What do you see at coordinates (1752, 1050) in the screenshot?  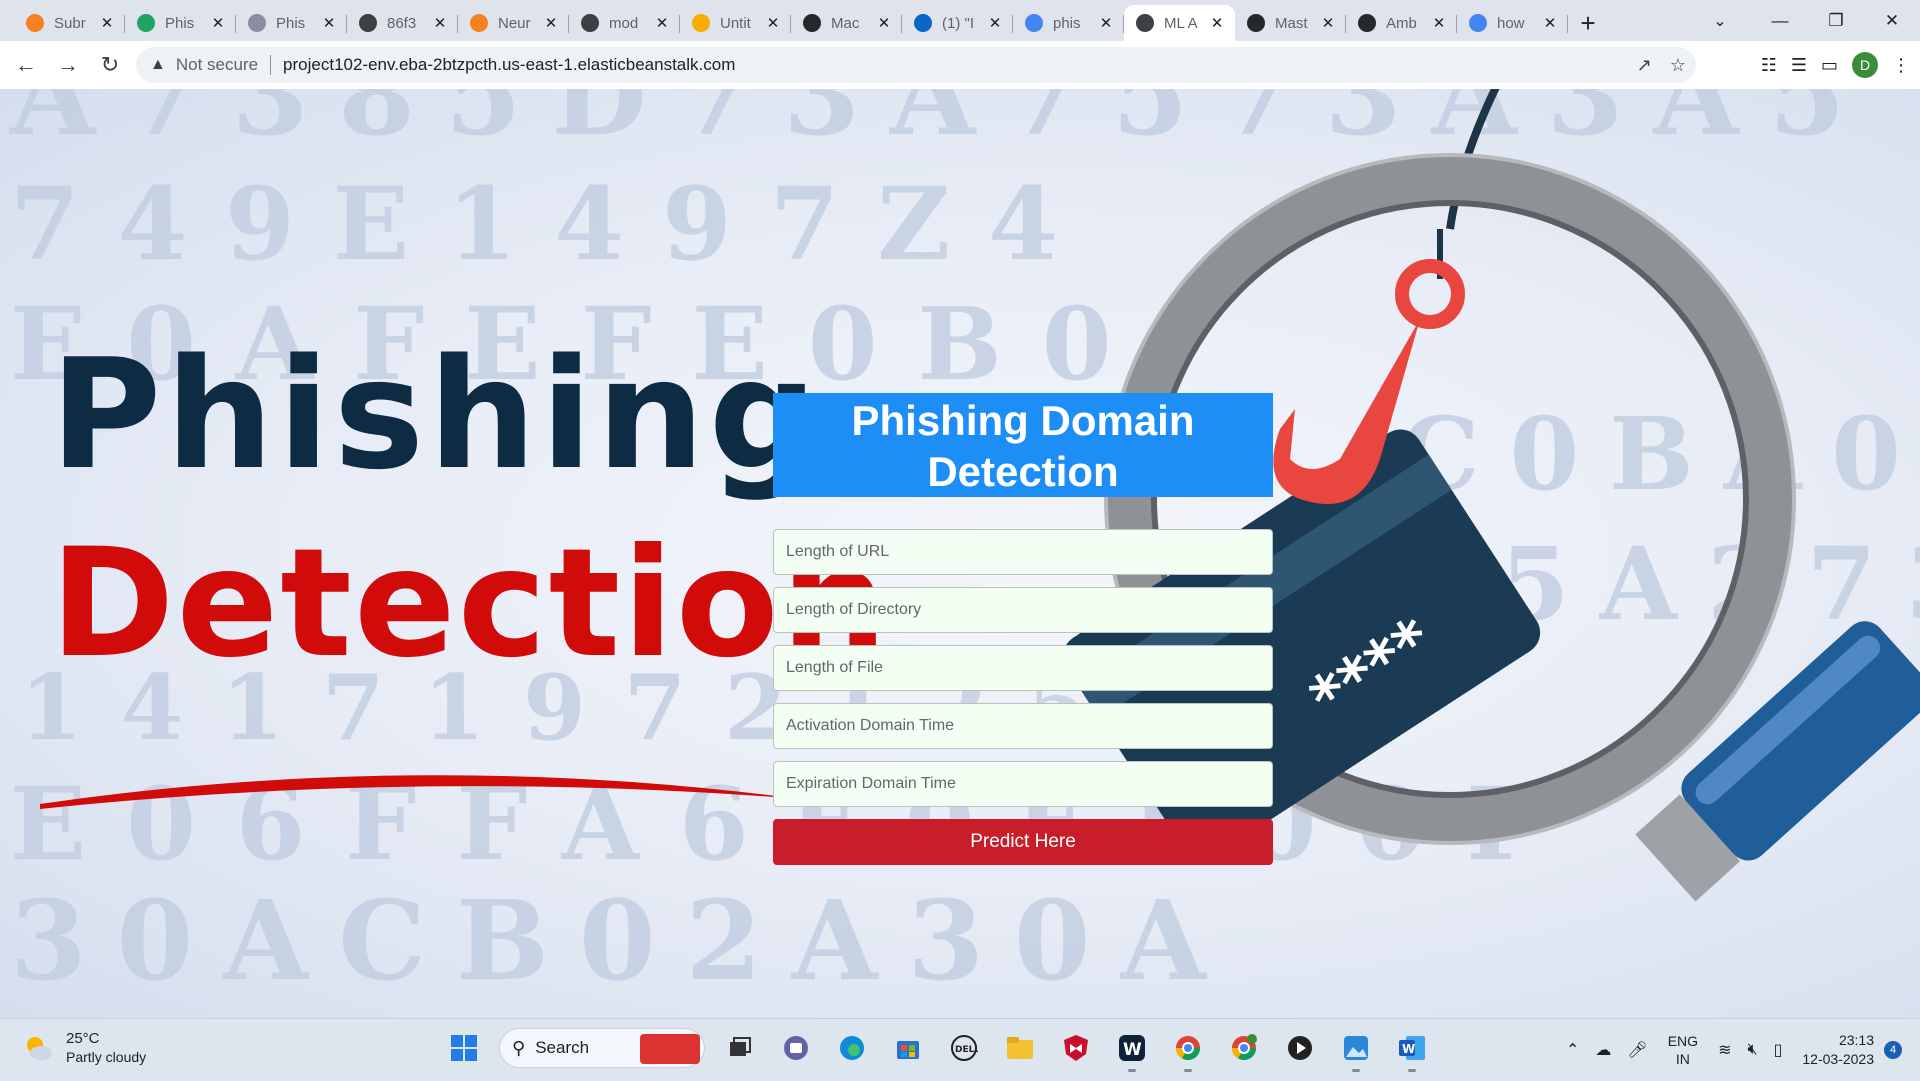 I see `speaker-muted-icon: 🔇︎` at bounding box center [1752, 1050].